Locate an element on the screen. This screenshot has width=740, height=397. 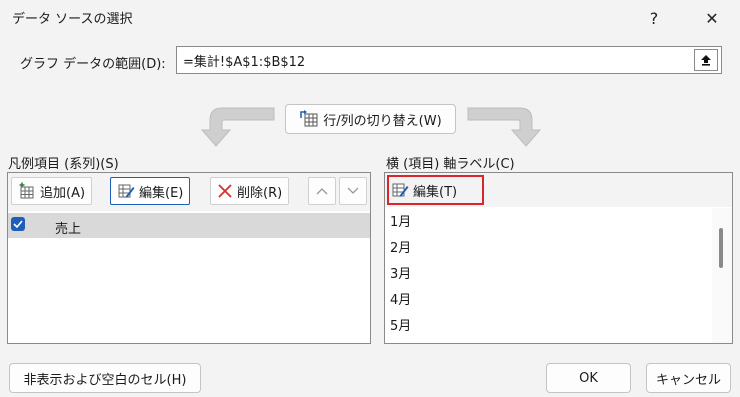
hidden-empty-cells-label: 非表示および空白のセル(H) is located at coordinates (105, 380).